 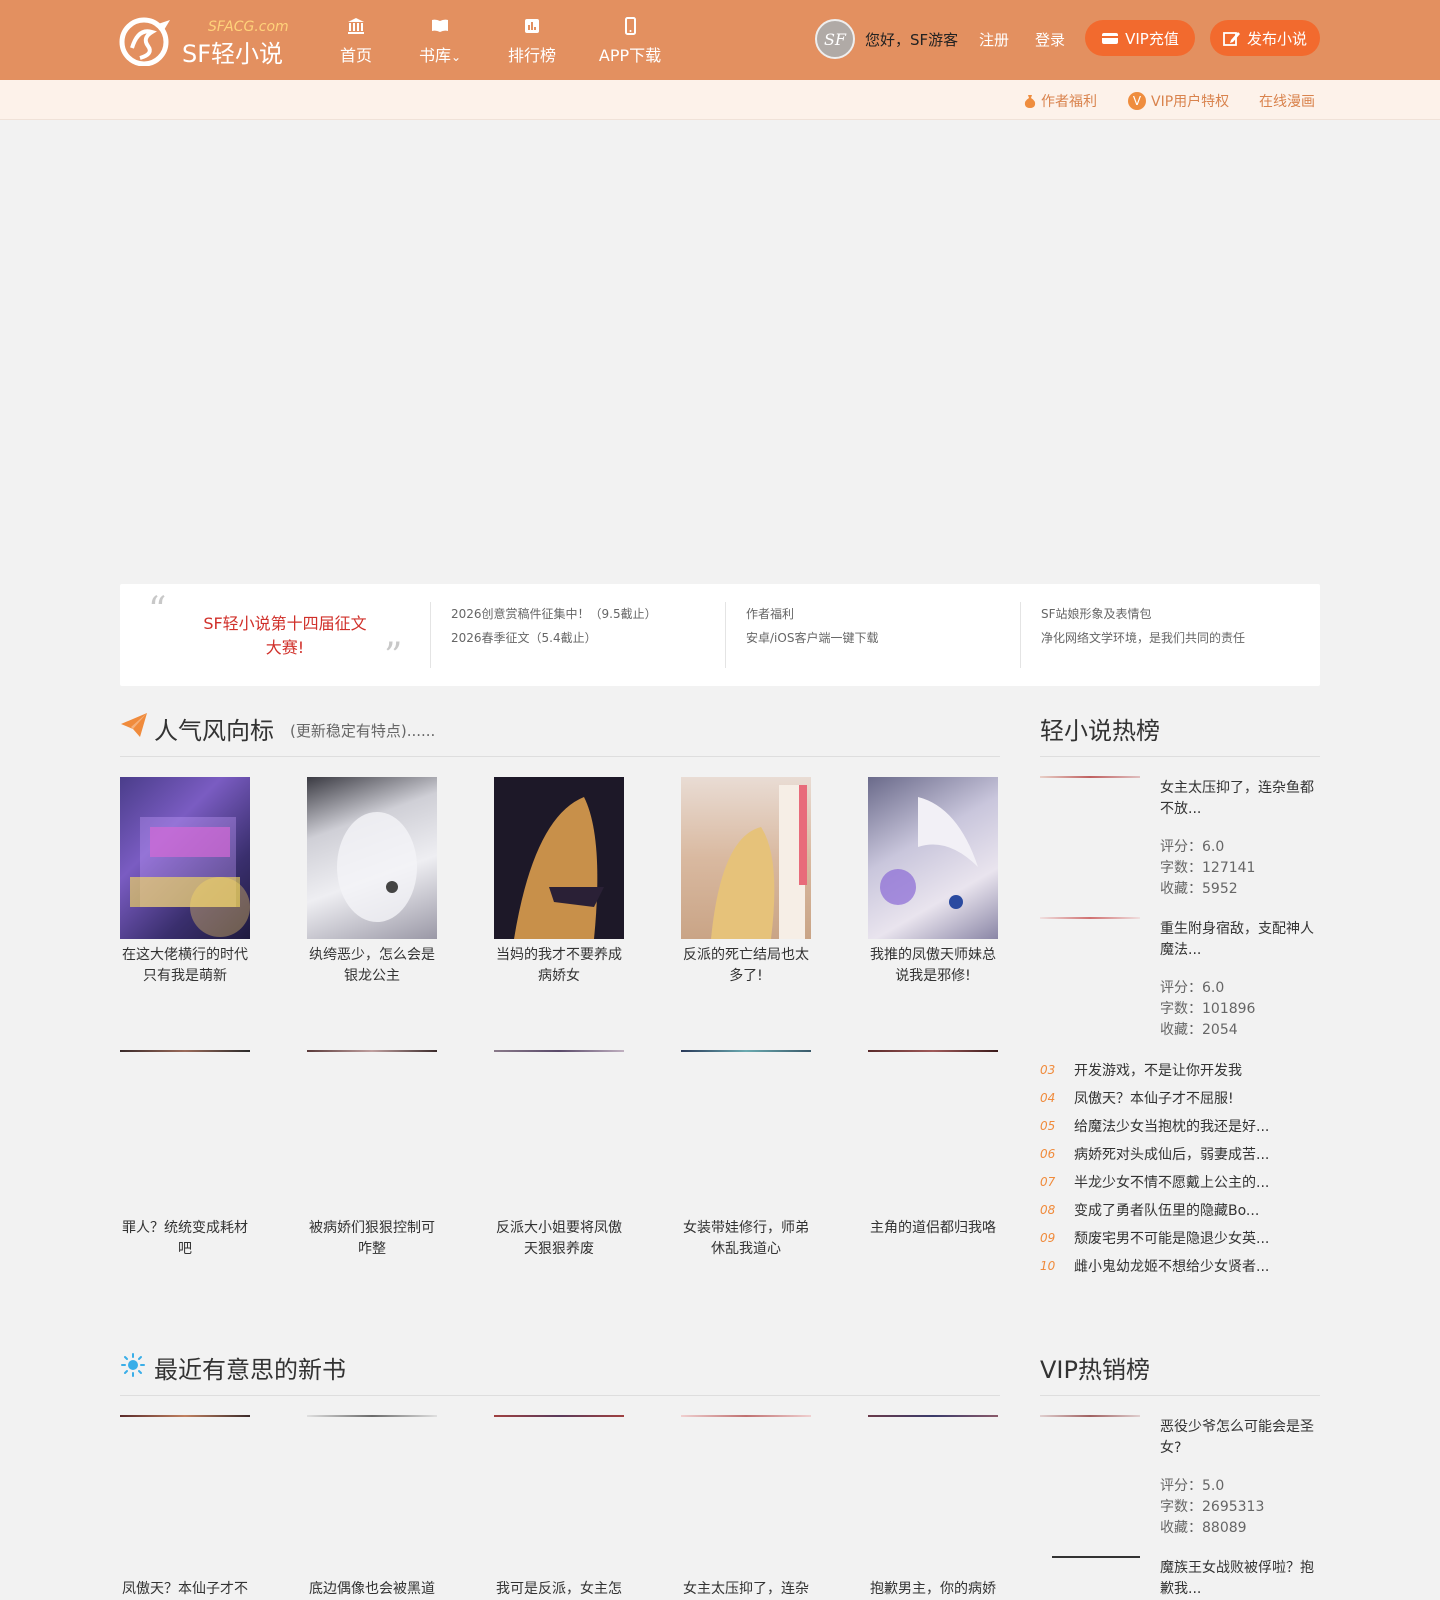 I want to click on book-card: 女装带娃修行，师弟休乱我道心, so click(x=746, y=1155).